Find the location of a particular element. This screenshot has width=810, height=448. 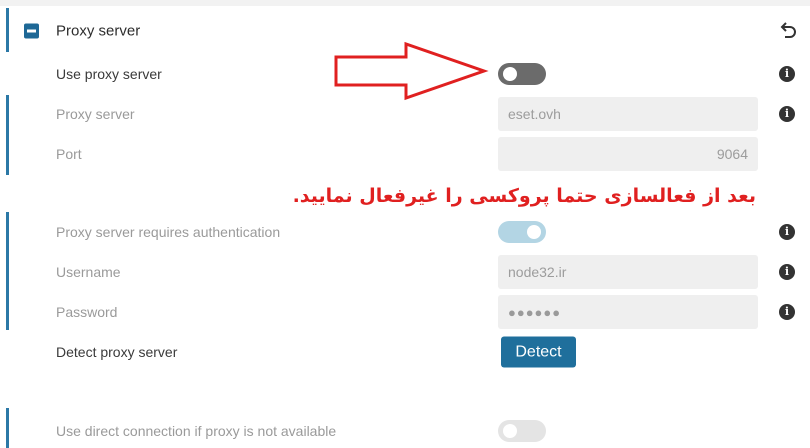

username-label: Username is located at coordinates (88, 272).